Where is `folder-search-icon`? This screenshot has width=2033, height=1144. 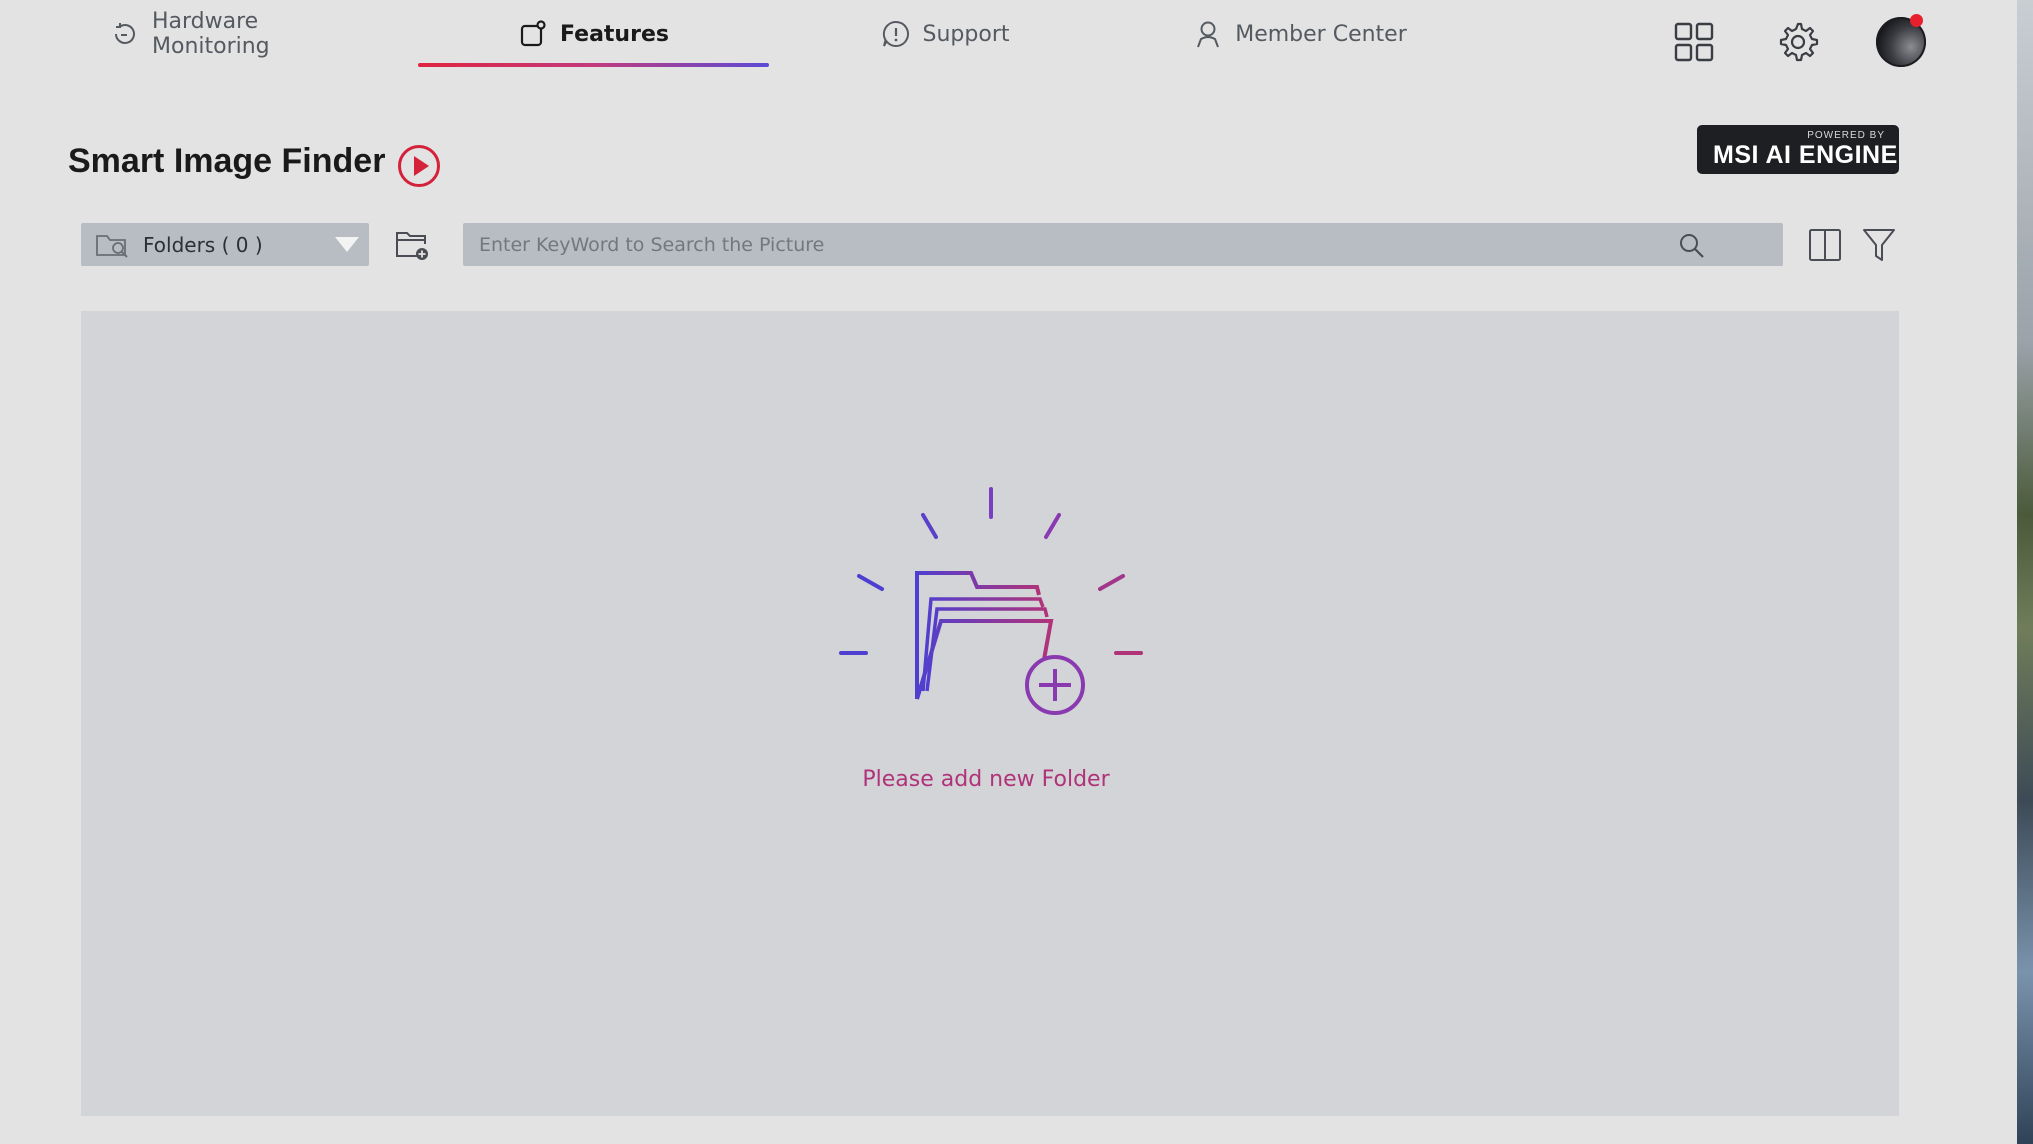 folder-search-icon is located at coordinates (112, 246).